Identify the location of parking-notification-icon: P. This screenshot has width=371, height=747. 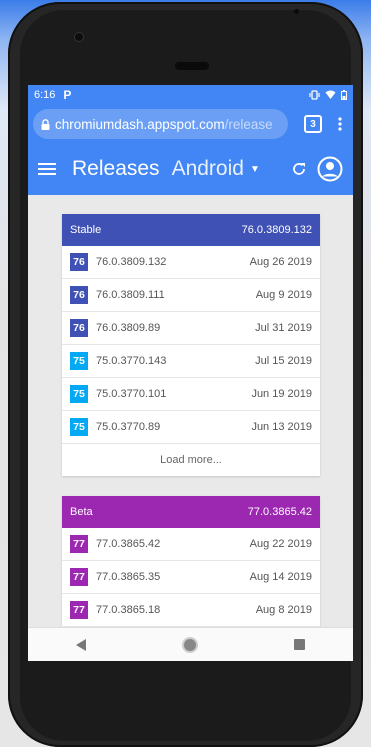
(67, 95).